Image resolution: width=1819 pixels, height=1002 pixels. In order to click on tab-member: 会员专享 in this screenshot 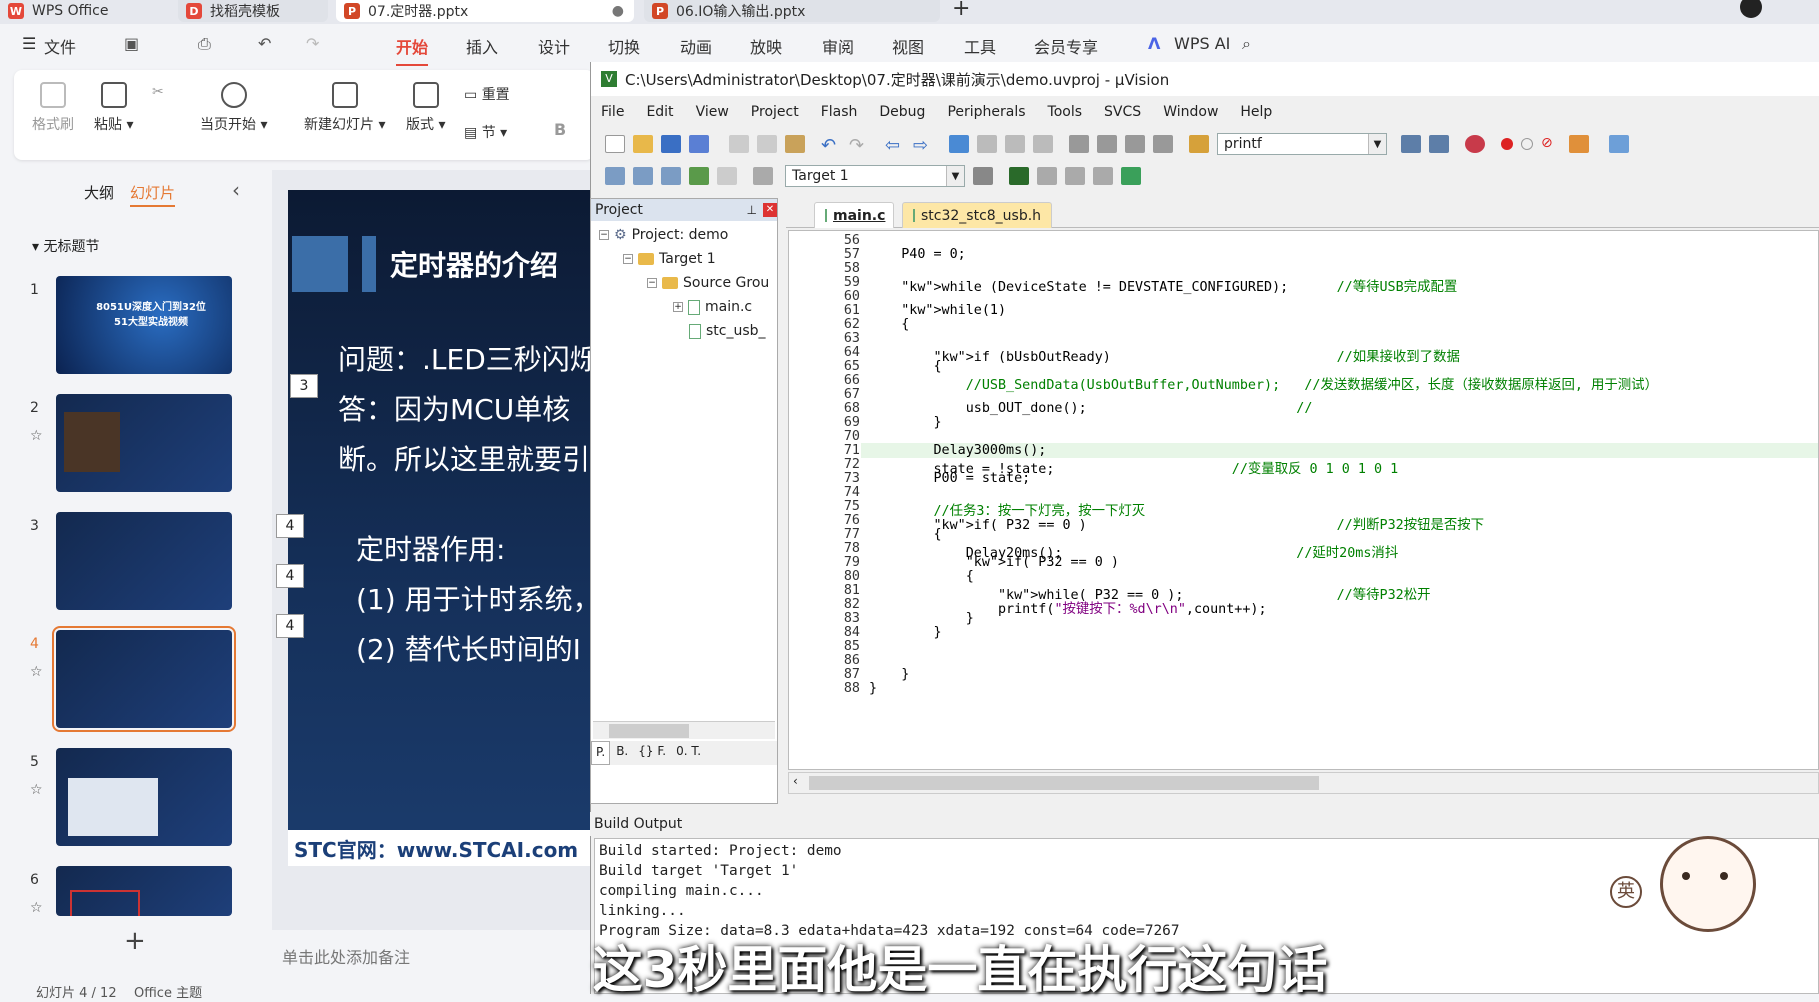, I will do `click(1066, 46)`.